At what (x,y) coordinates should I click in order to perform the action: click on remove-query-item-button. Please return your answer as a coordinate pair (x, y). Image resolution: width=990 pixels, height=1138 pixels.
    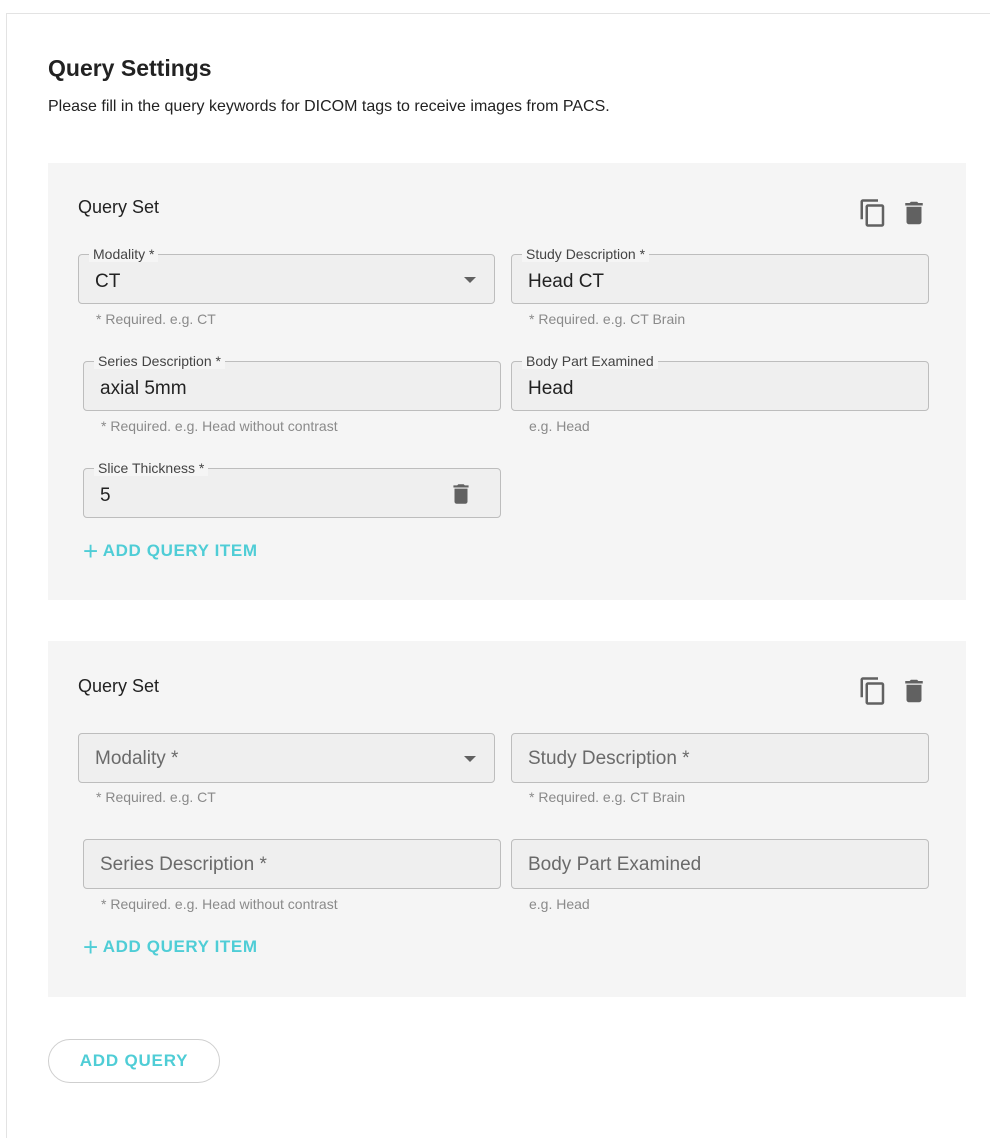
    Looking at the image, I should click on (461, 496).